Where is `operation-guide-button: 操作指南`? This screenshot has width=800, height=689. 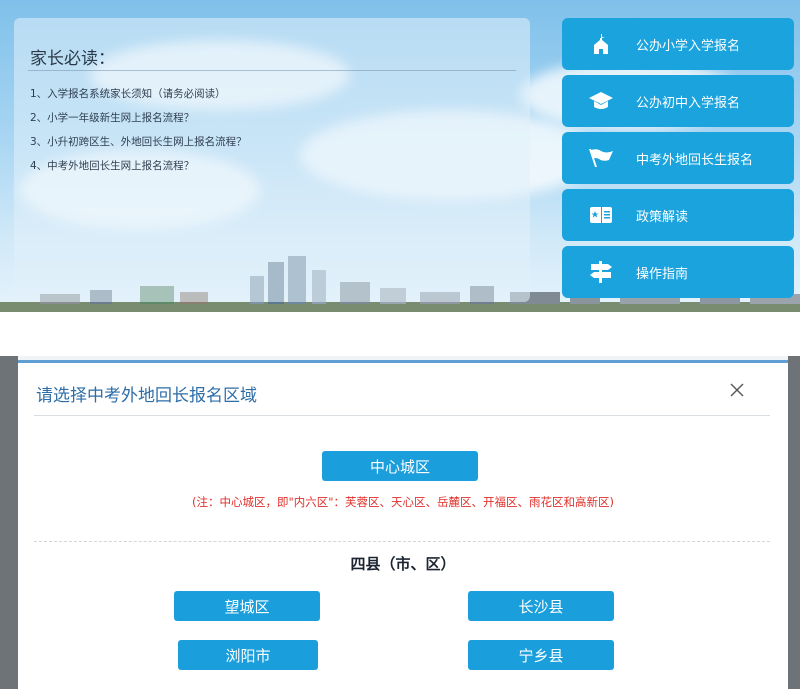
operation-guide-button: 操作指南 is located at coordinates (678, 272).